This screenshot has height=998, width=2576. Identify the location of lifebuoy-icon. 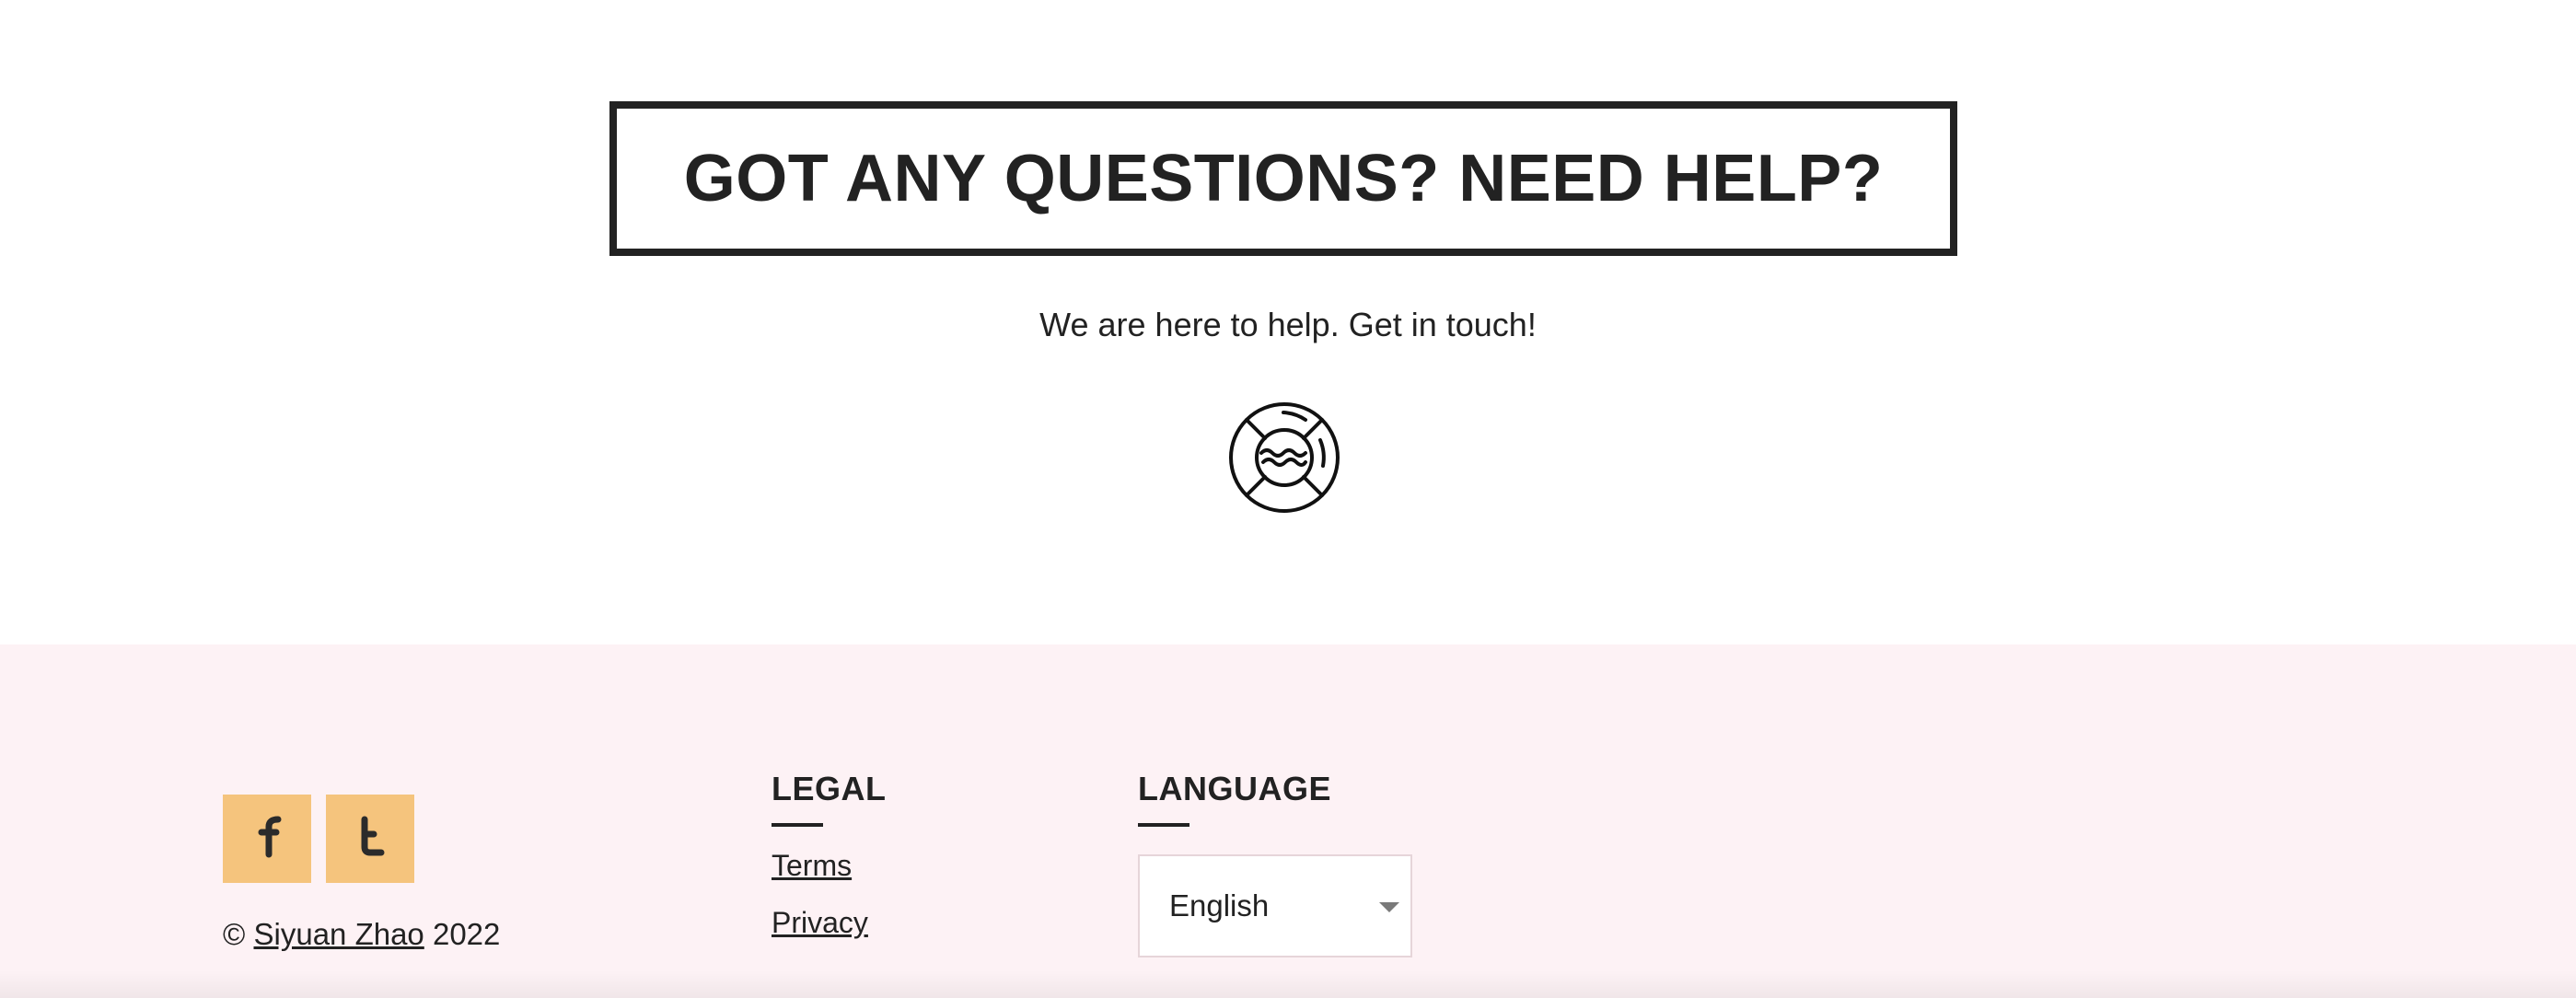
(1284, 457).